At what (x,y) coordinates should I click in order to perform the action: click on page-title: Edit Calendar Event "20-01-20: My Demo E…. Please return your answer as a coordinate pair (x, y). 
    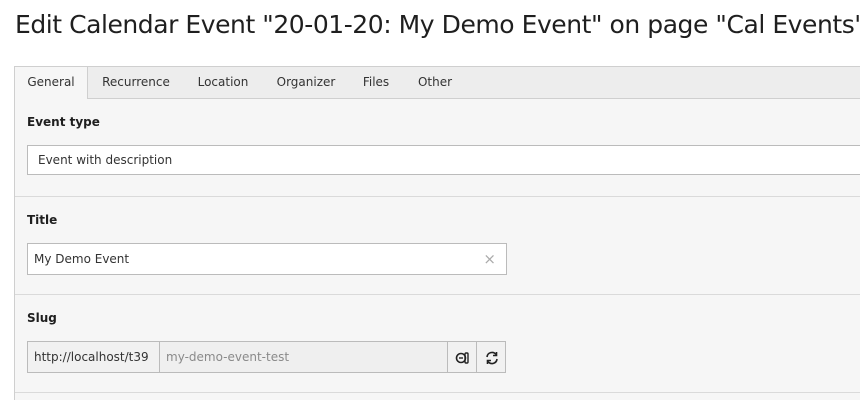
    Looking at the image, I should click on (437, 24).